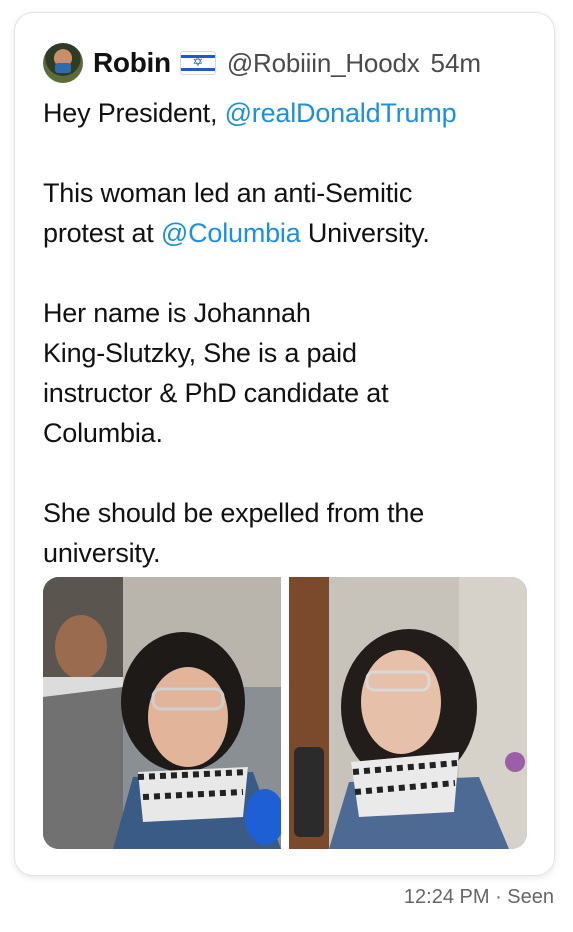  Describe the element at coordinates (103, 433) in the screenshot. I see `tweet-line: Columbia.` at that location.